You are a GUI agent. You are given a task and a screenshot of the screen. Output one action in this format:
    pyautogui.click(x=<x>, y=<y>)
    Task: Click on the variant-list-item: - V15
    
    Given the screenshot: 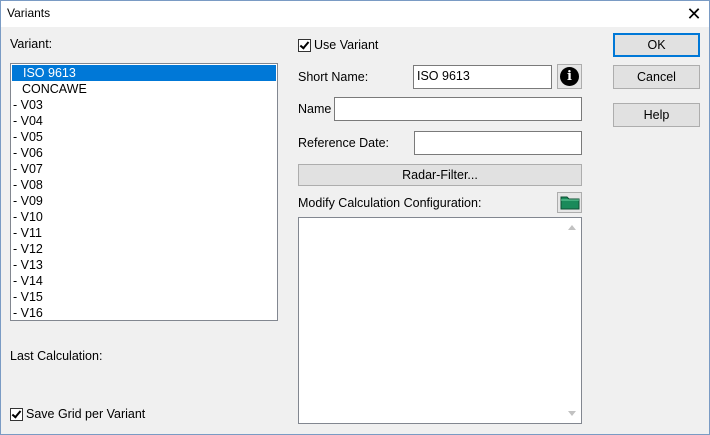 What is the action you would take?
    pyautogui.click(x=144, y=297)
    